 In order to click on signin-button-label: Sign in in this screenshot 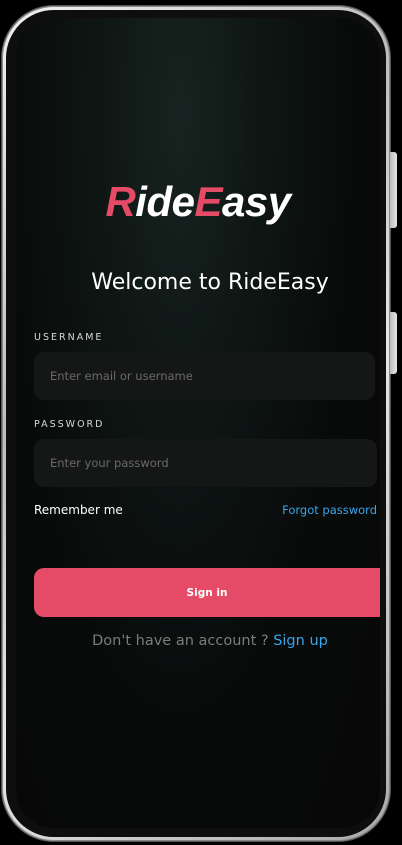, I will do `click(207, 592)`.